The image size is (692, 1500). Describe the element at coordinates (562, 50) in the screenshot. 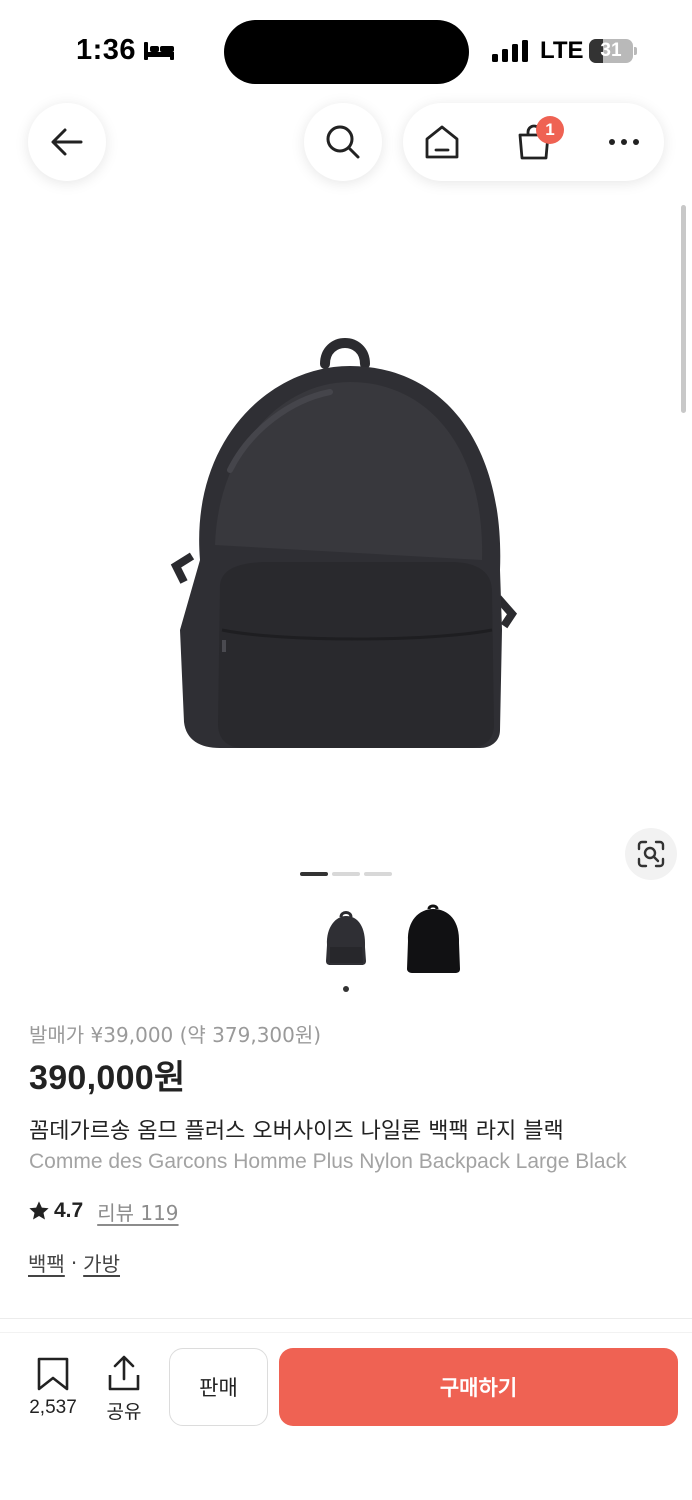

I see `network-type: LTE` at that location.